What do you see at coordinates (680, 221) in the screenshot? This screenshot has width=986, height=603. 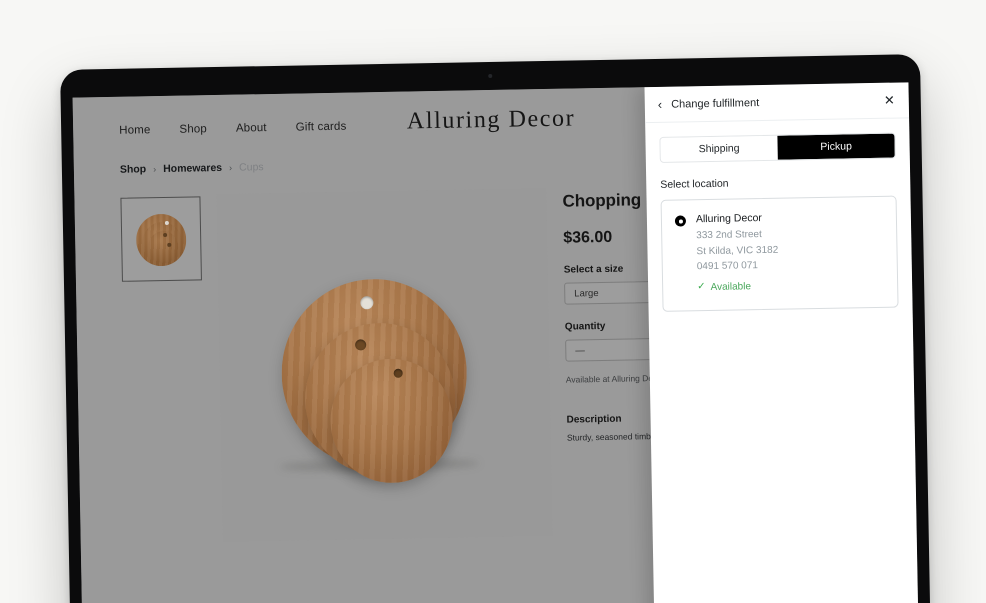 I see `location-radio-button` at bounding box center [680, 221].